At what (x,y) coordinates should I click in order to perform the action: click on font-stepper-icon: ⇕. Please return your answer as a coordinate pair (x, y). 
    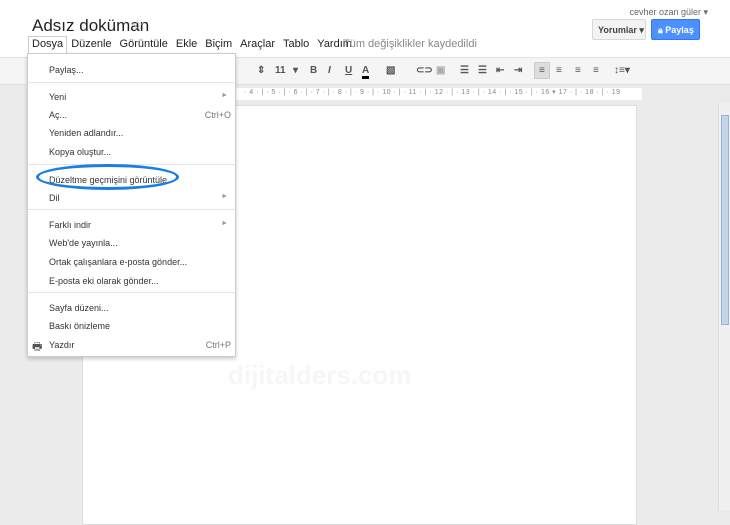
    Looking at the image, I should click on (261, 70).